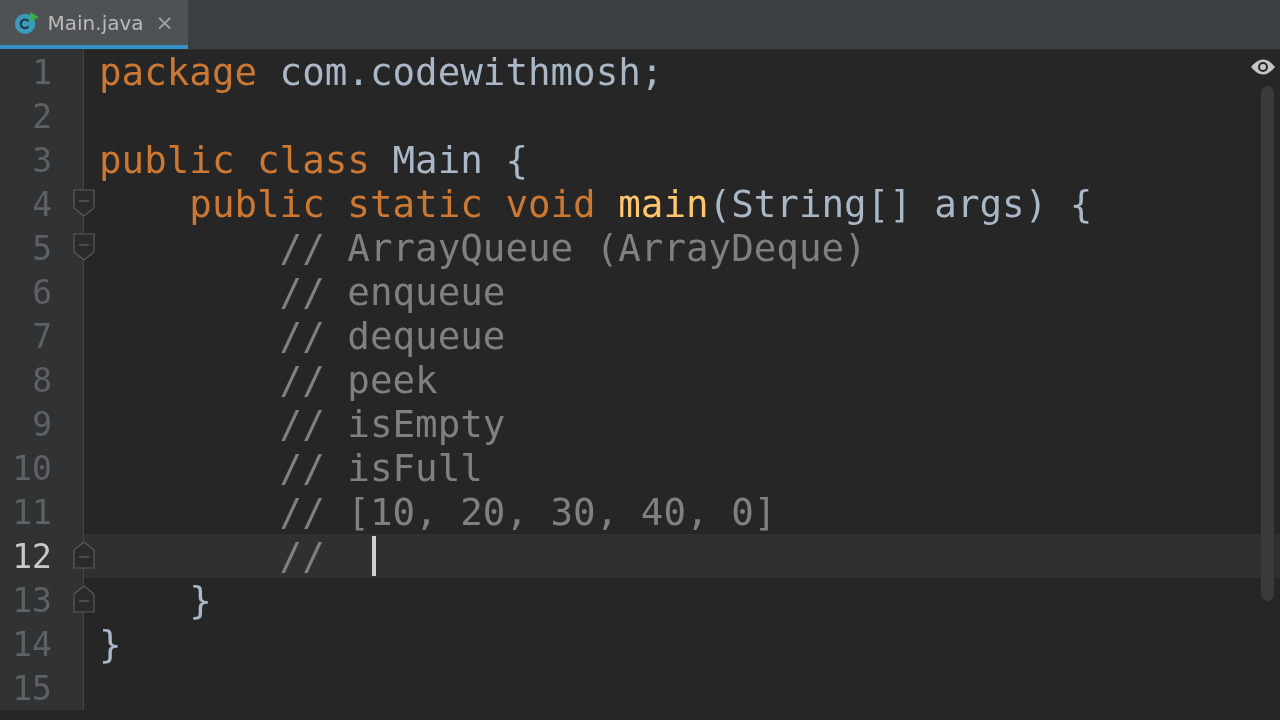 The height and width of the screenshot is (720, 1280). What do you see at coordinates (31, 556) in the screenshot?
I see `line-number: 12` at bounding box center [31, 556].